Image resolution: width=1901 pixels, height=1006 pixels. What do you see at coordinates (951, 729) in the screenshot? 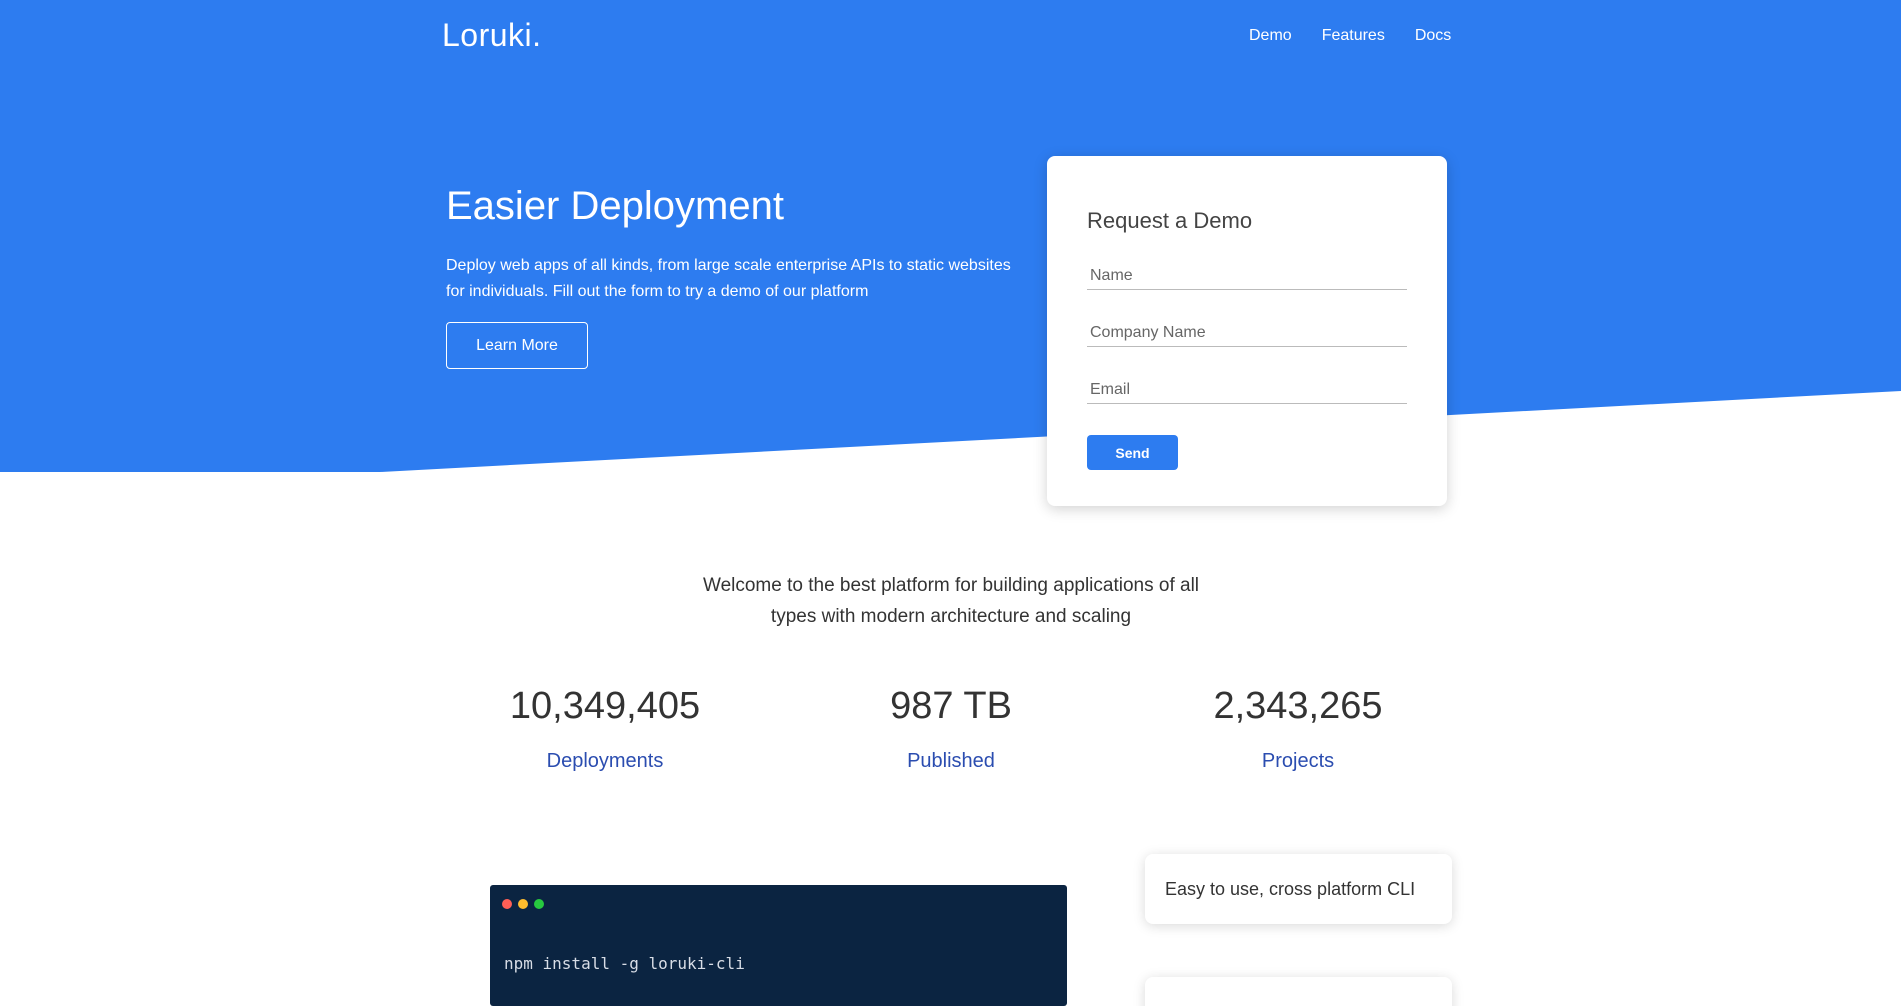
I see `stat-published: 987 TB Published` at bounding box center [951, 729].